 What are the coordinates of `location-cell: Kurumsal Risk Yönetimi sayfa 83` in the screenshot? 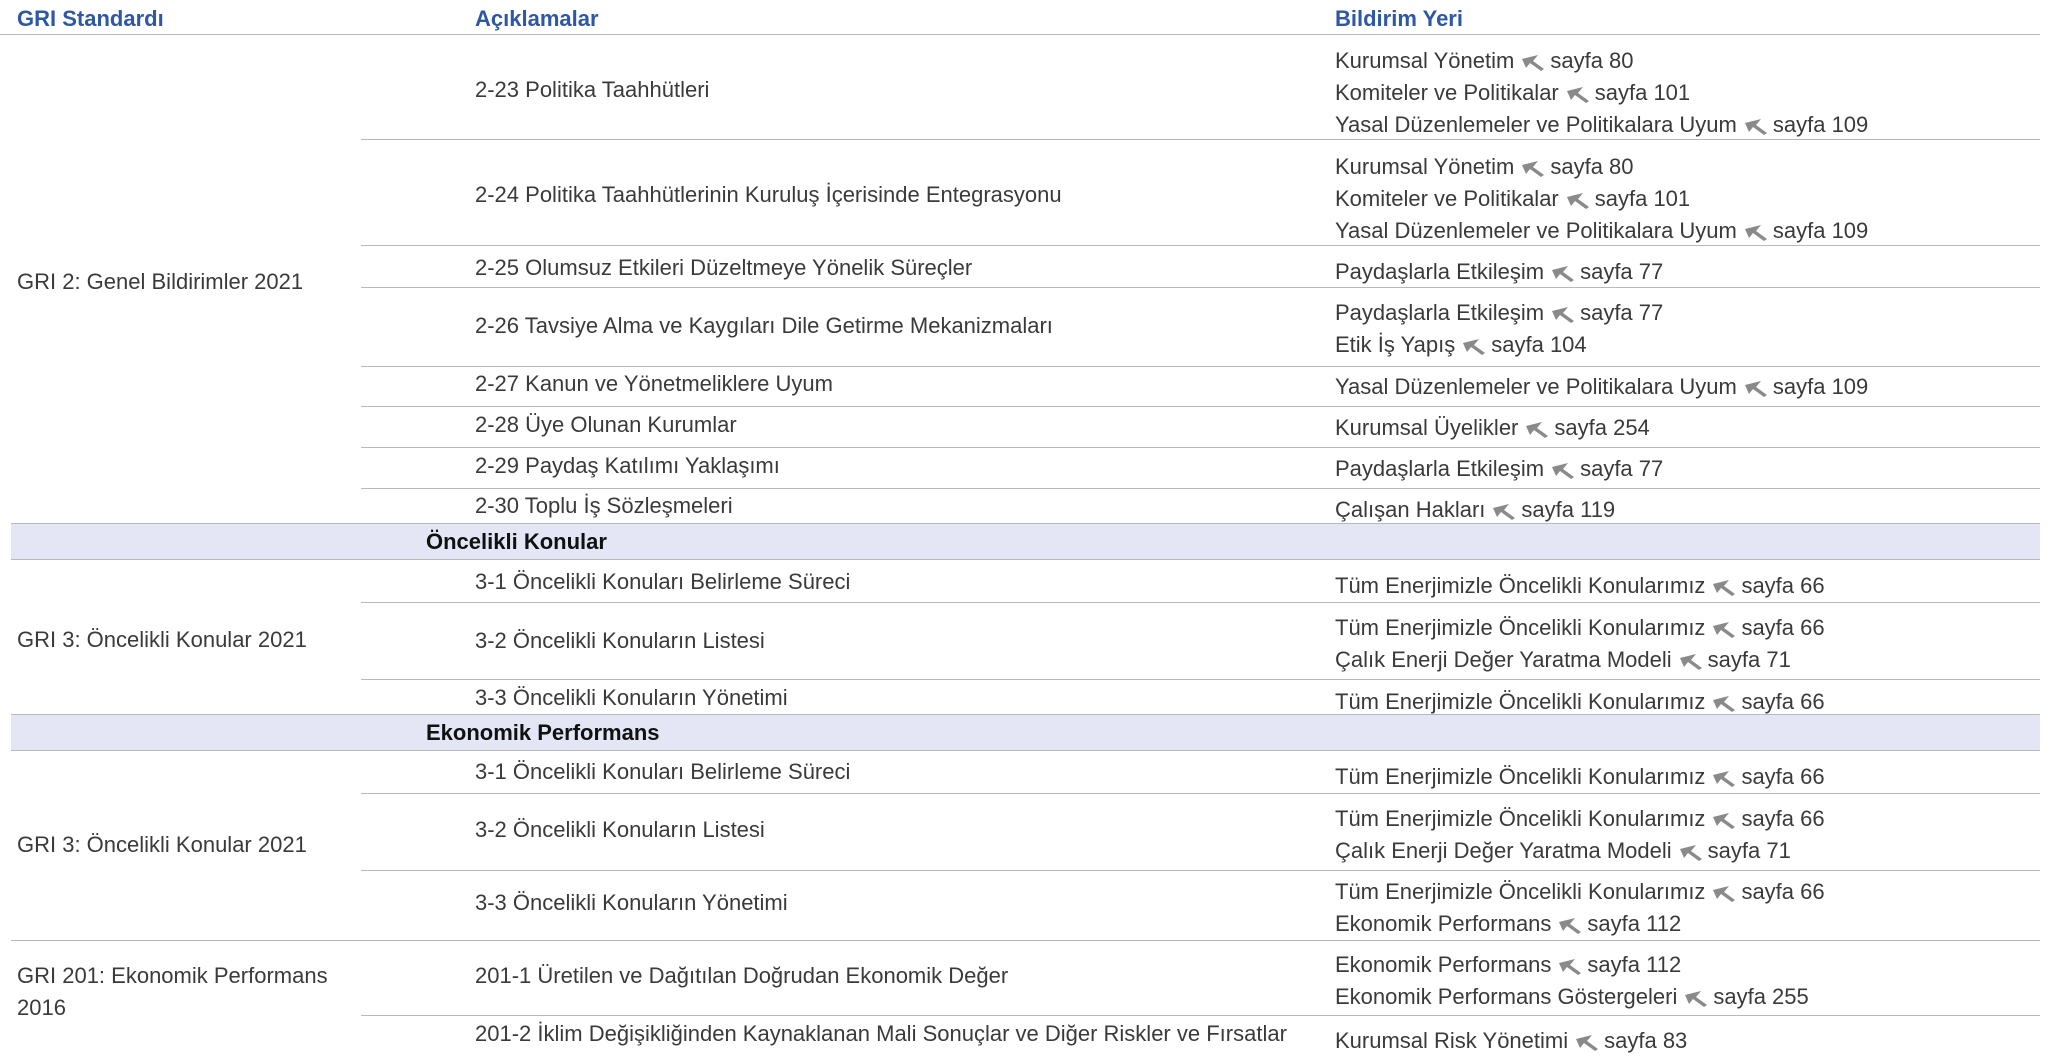 It's located at (1511, 1041).